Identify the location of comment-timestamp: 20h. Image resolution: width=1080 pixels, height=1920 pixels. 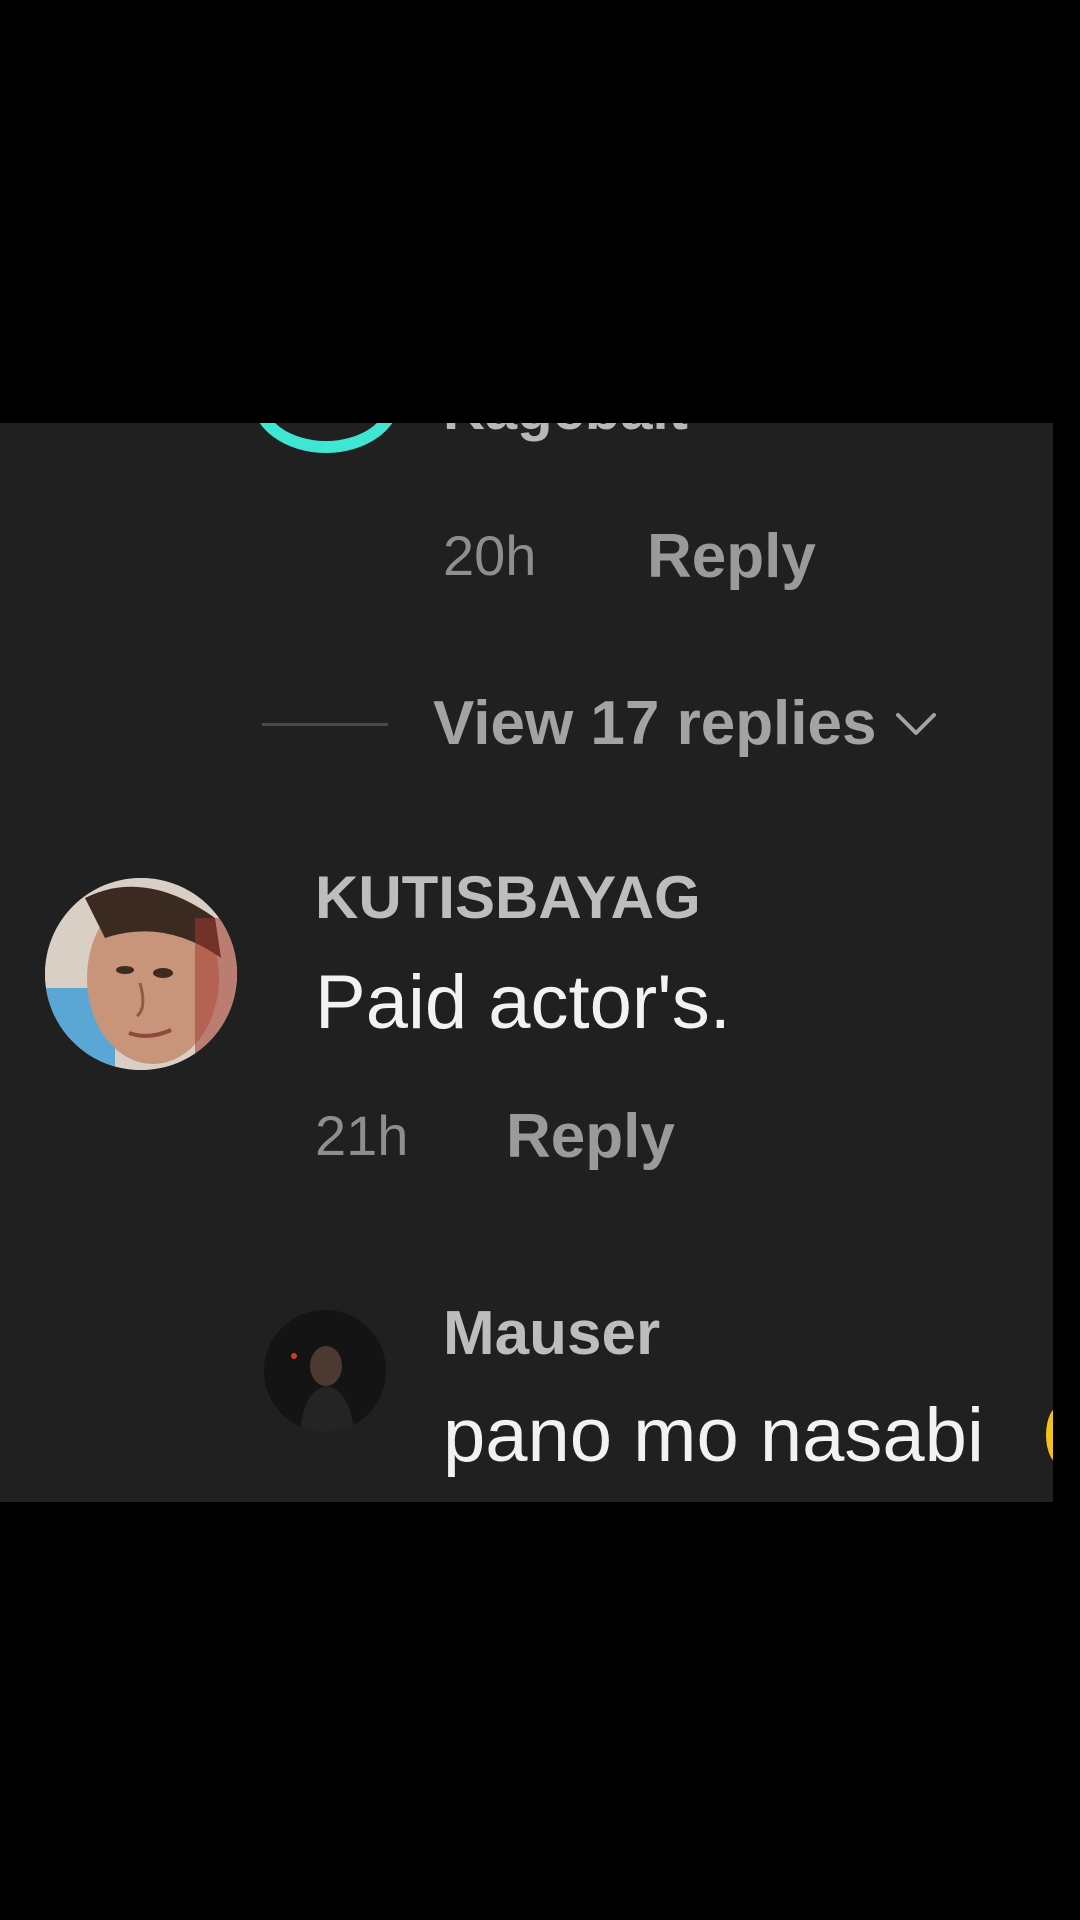
(490, 555).